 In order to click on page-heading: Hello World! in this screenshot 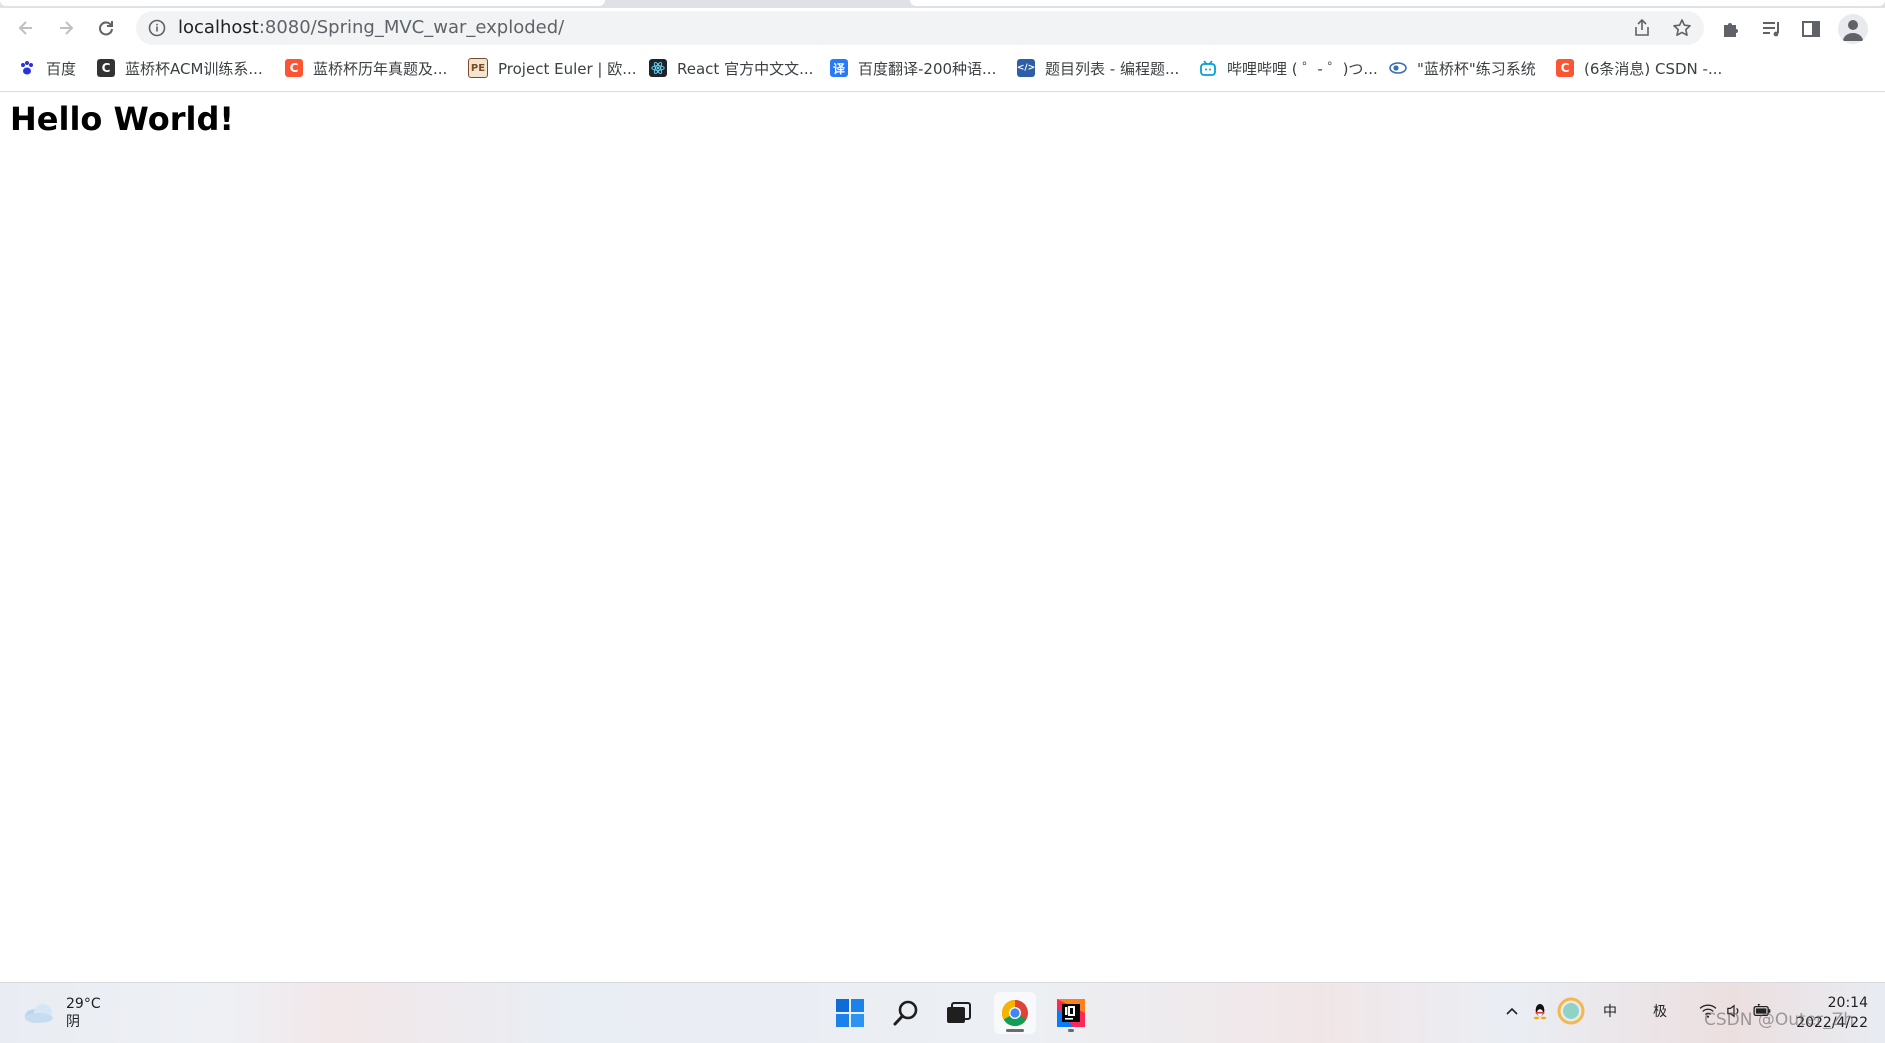, I will do `click(122, 119)`.